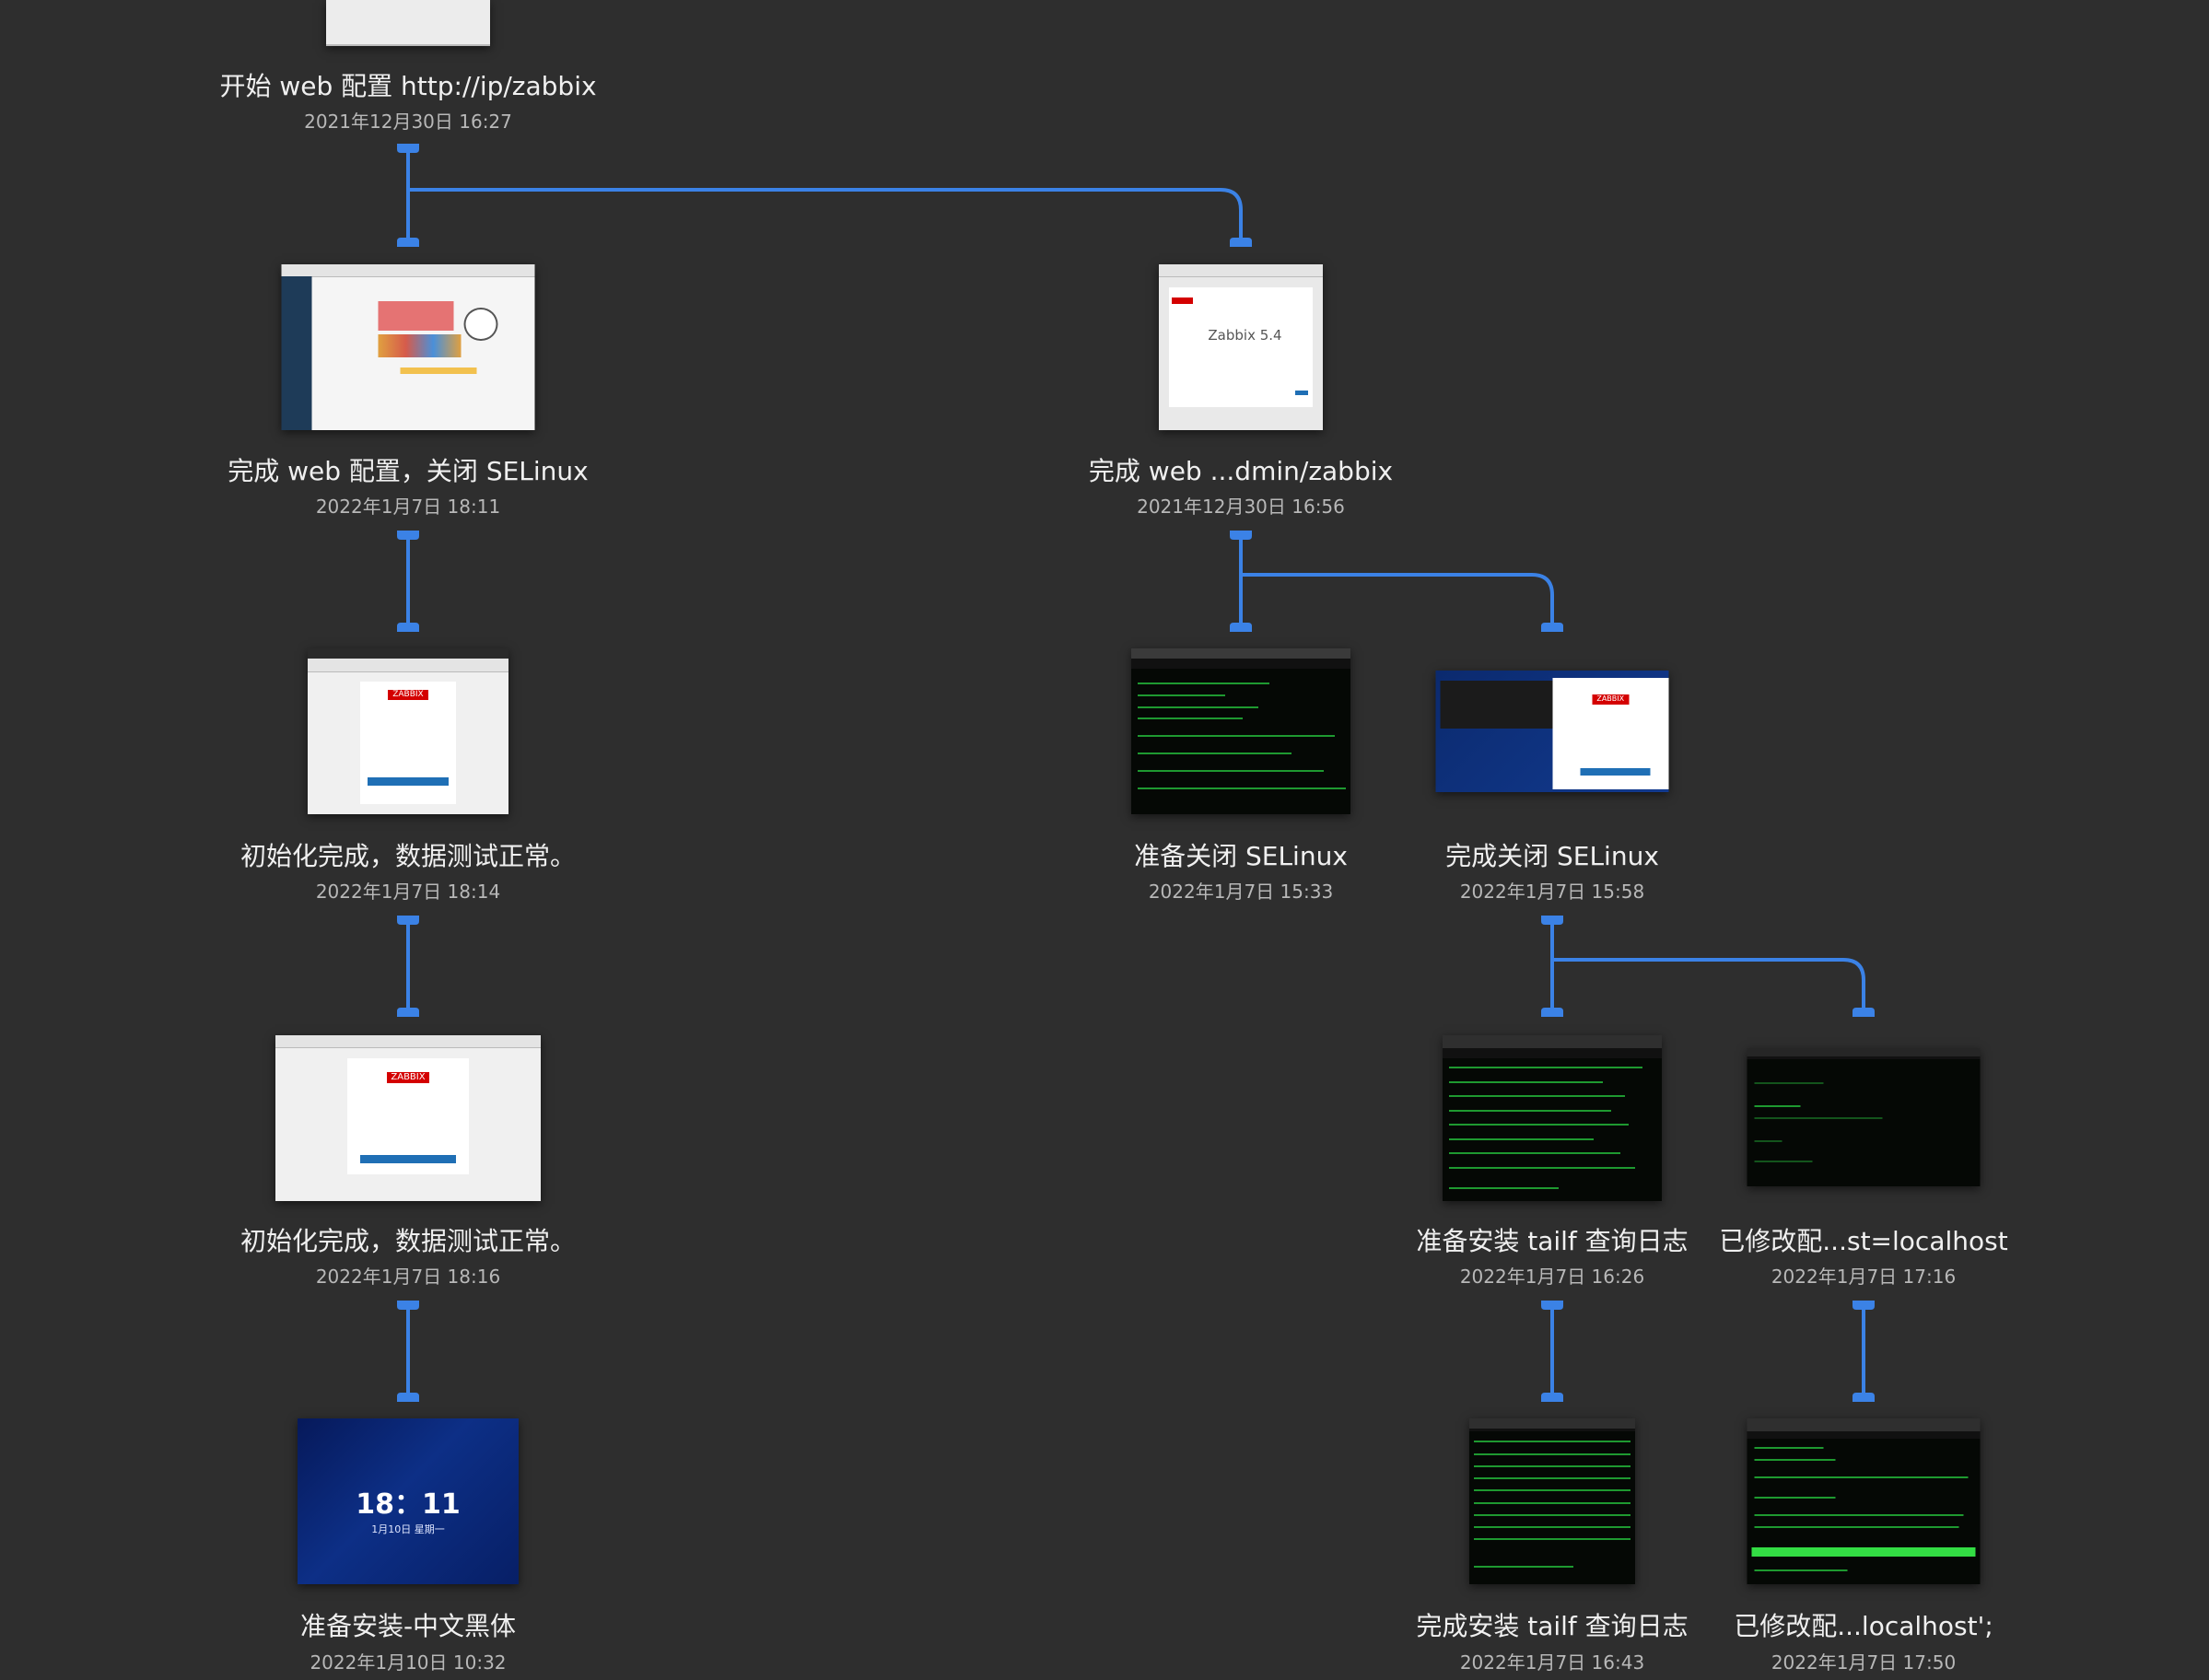 This screenshot has height=1680, width=2209. I want to click on snapshot-date: 2022年1月7日 18:11, so click(408, 507).